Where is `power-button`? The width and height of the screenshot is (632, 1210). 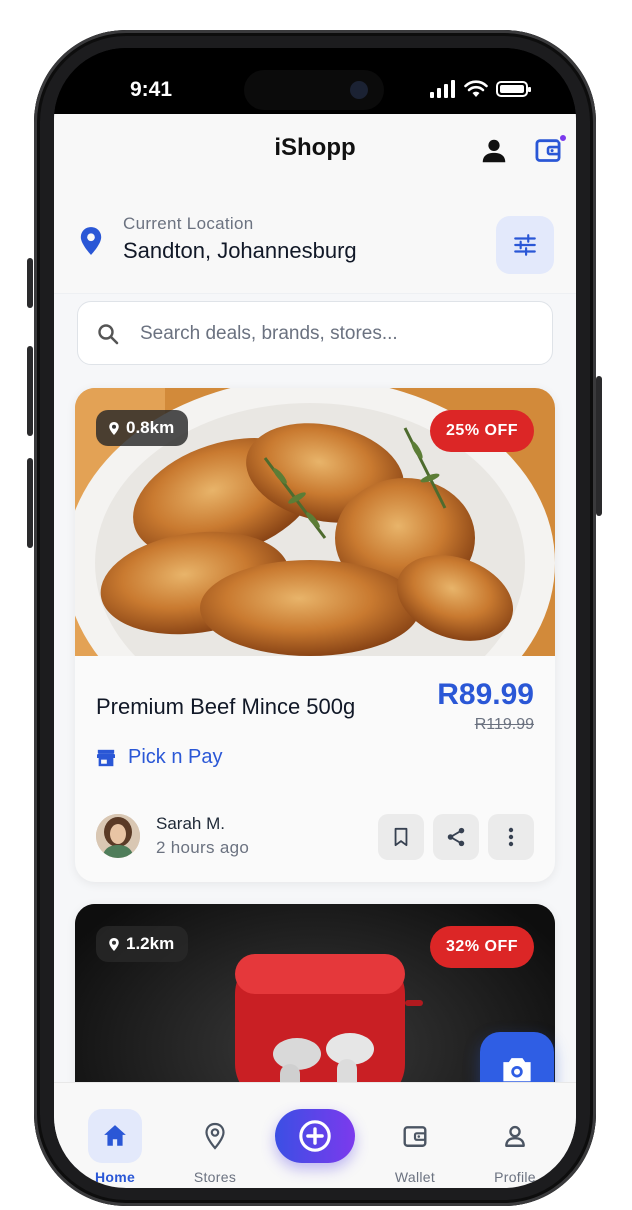 power-button is located at coordinates (599, 446).